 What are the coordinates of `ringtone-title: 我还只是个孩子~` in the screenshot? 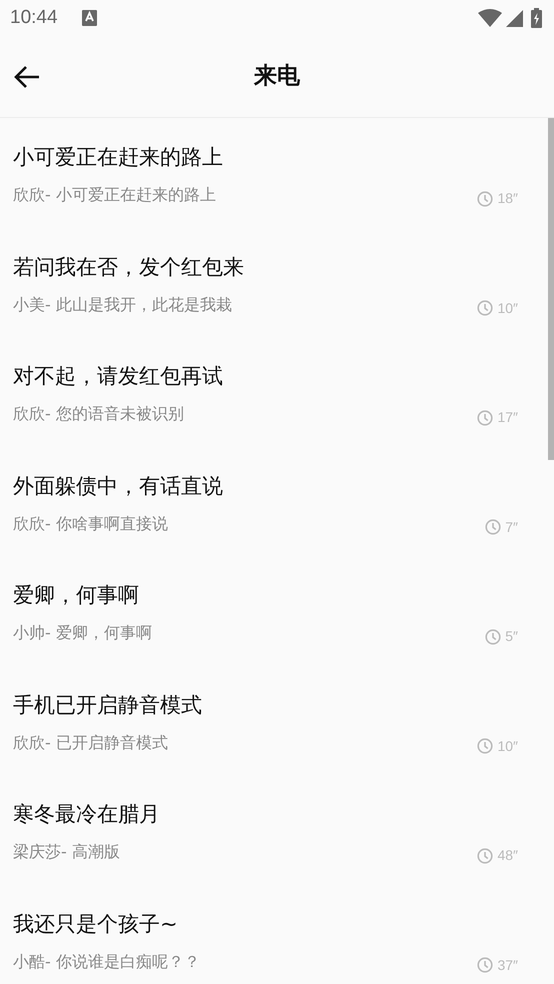 It's located at (265, 923).